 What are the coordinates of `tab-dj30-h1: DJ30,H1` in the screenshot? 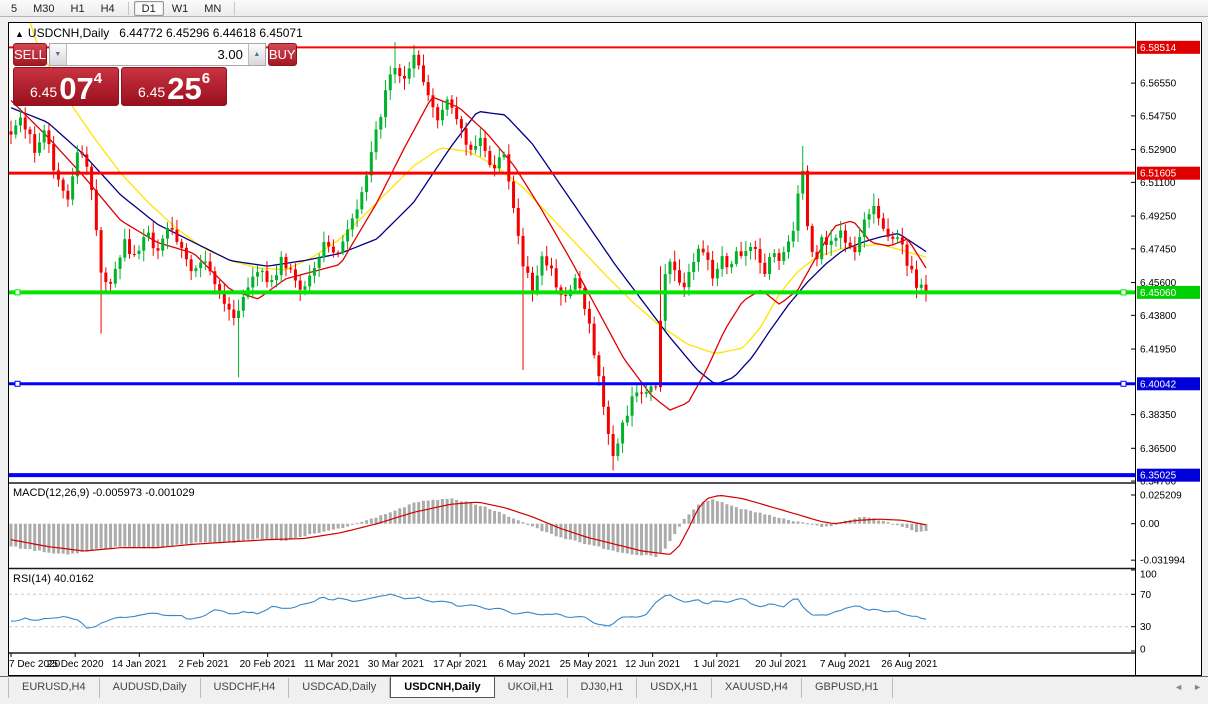 It's located at (603, 688).